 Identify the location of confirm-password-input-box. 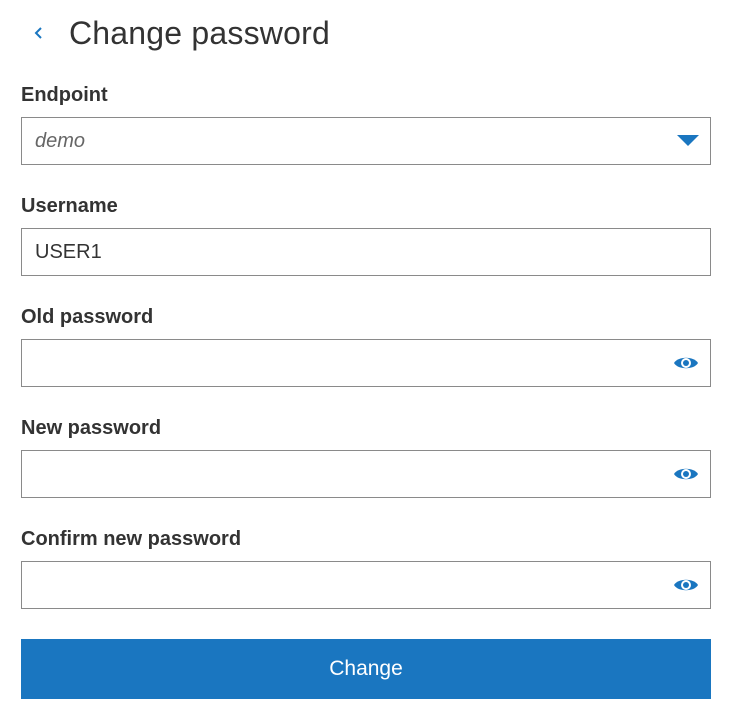
(366, 585).